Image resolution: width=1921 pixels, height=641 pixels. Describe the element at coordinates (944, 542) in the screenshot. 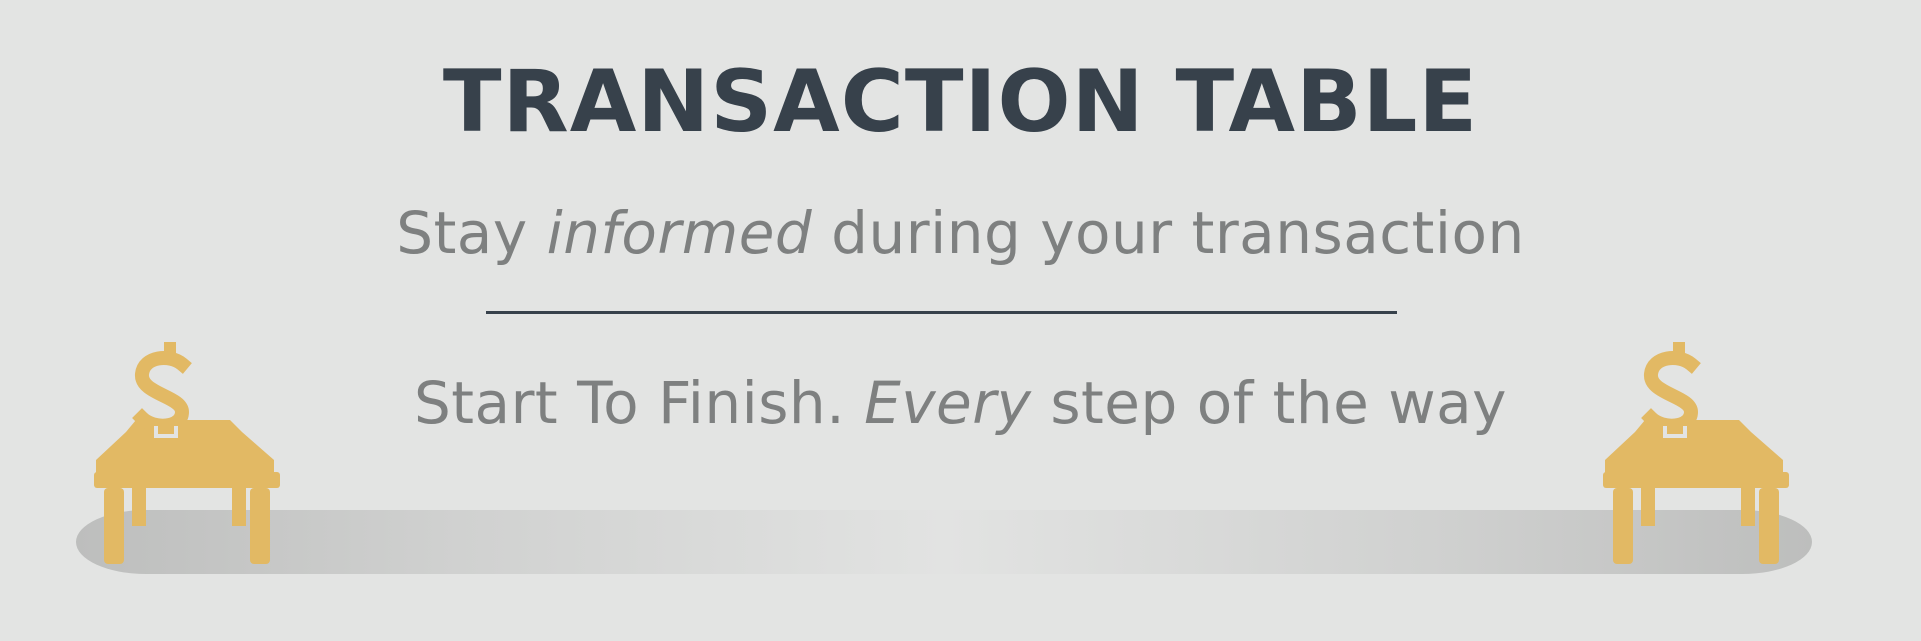

I see `ground-shadow` at that location.